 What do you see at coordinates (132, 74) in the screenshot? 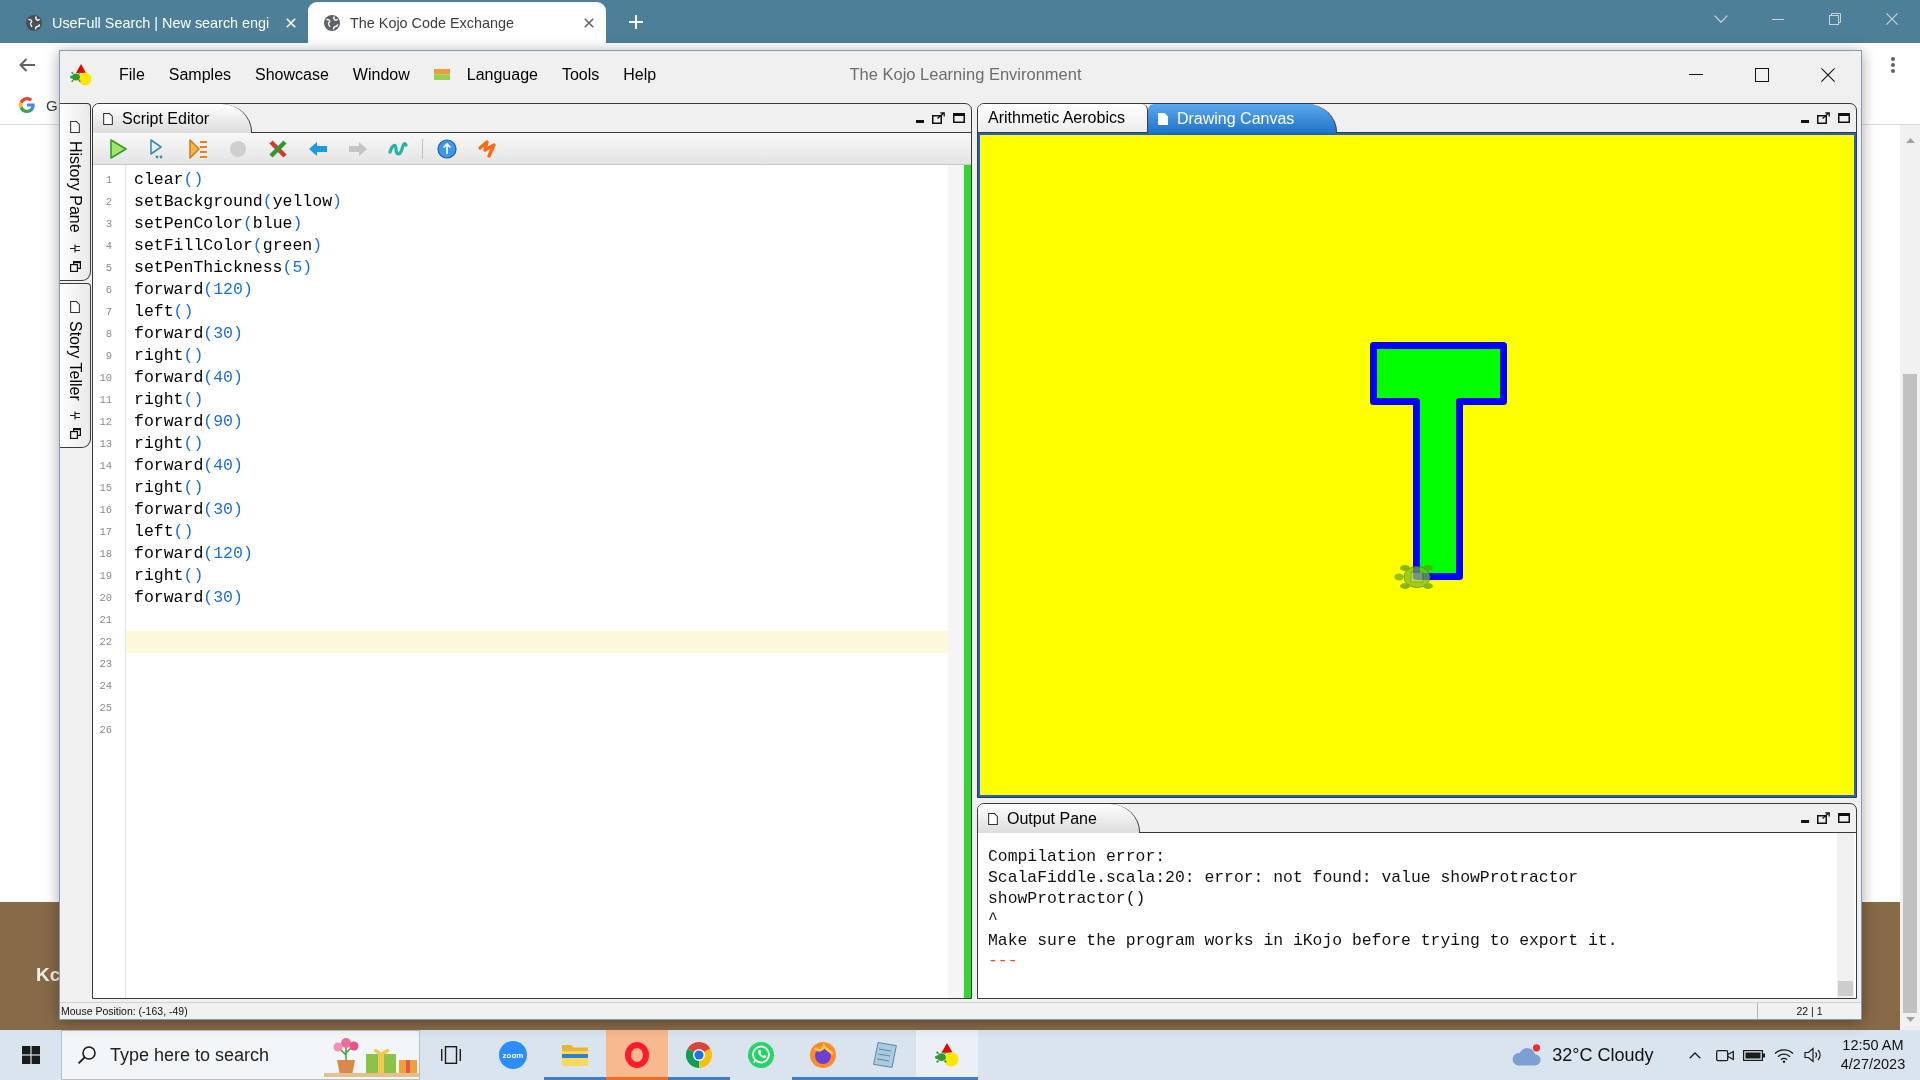
I see `menu-item: File` at bounding box center [132, 74].